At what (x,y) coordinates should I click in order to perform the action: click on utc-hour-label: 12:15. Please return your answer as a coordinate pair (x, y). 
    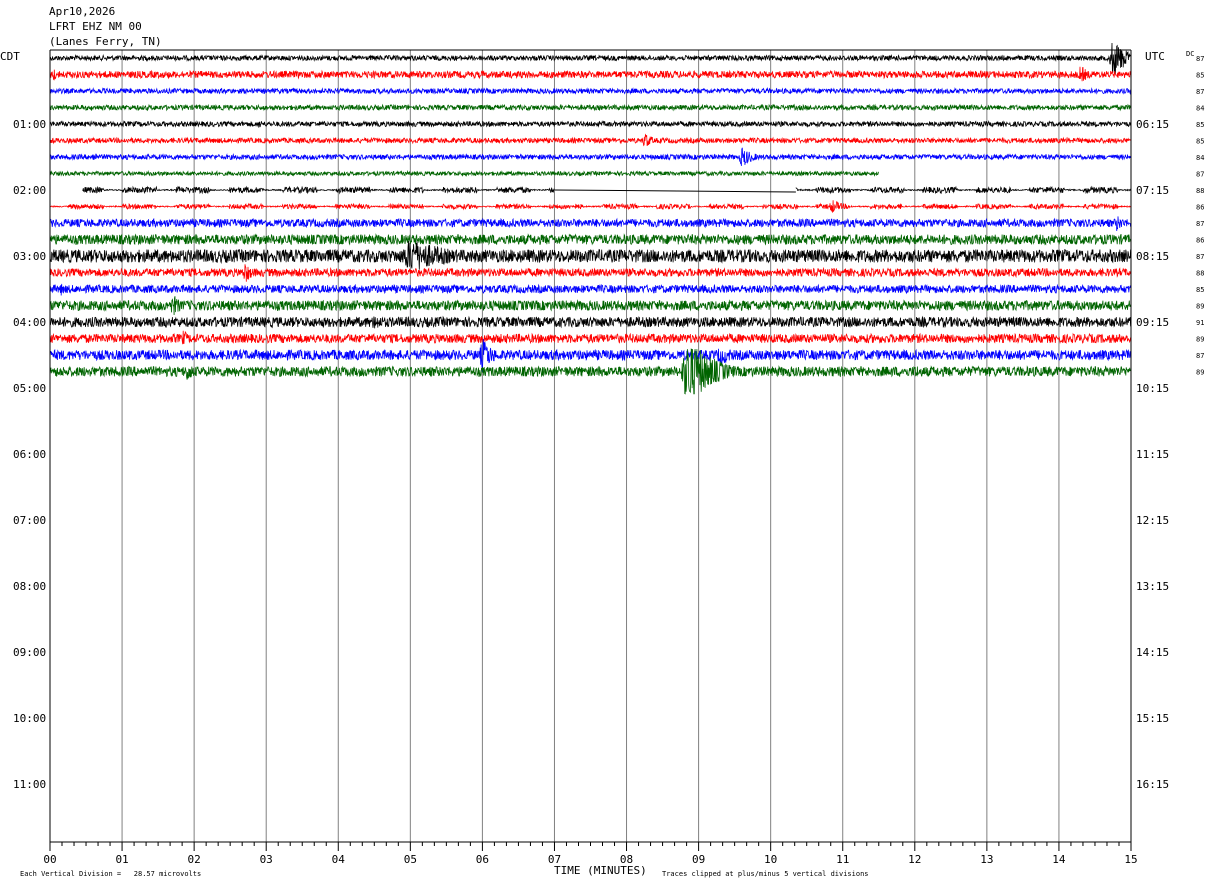
    Looking at the image, I should click on (1152, 520).